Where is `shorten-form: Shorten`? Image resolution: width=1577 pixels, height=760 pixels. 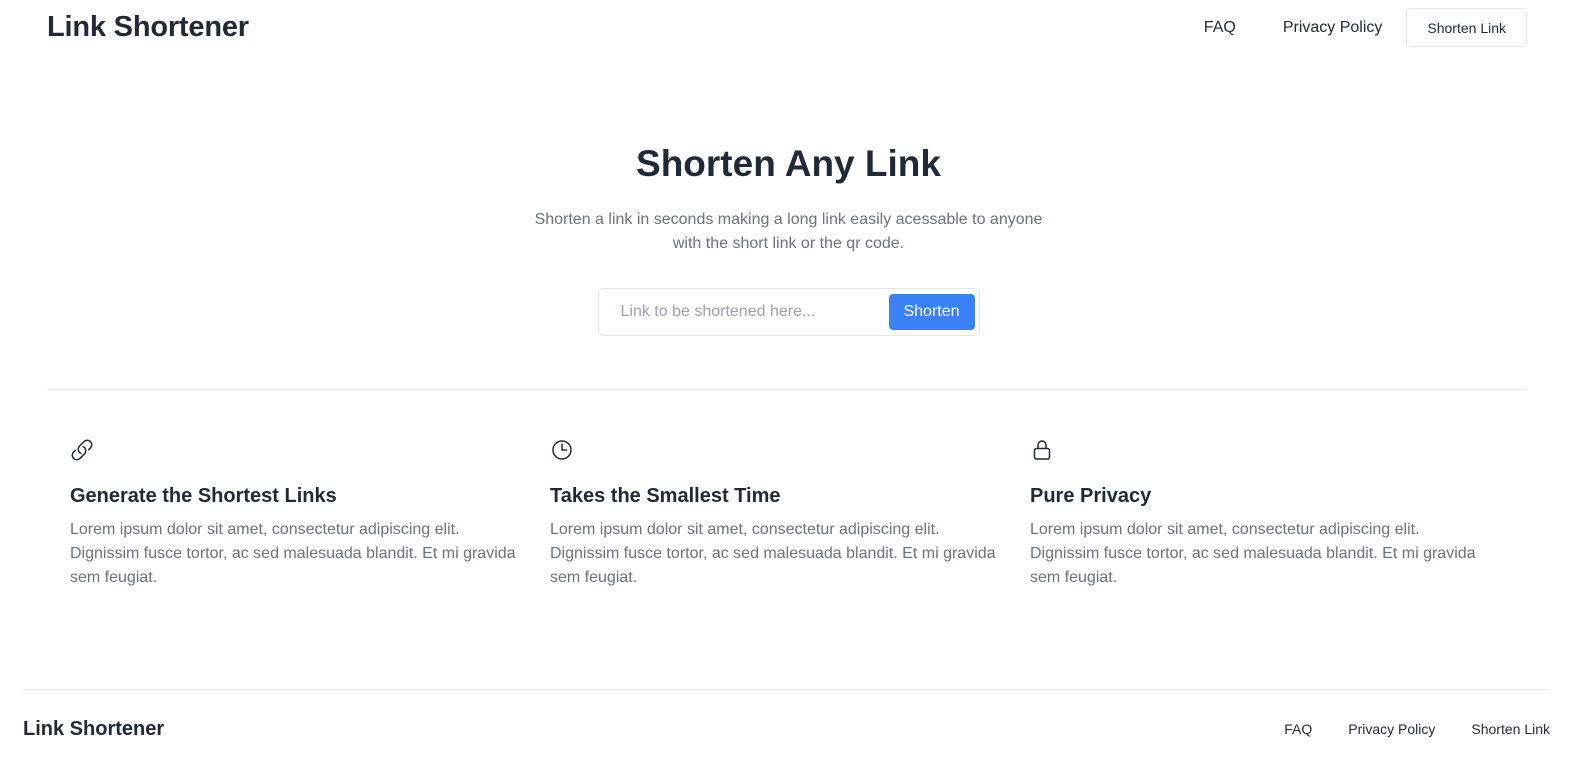 shorten-form: Shorten is located at coordinates (788, 312).